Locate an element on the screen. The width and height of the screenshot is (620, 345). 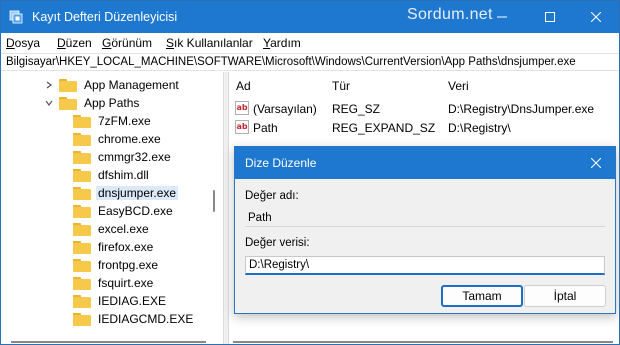
value-name-field: Path is located at coordinates (425, 218).